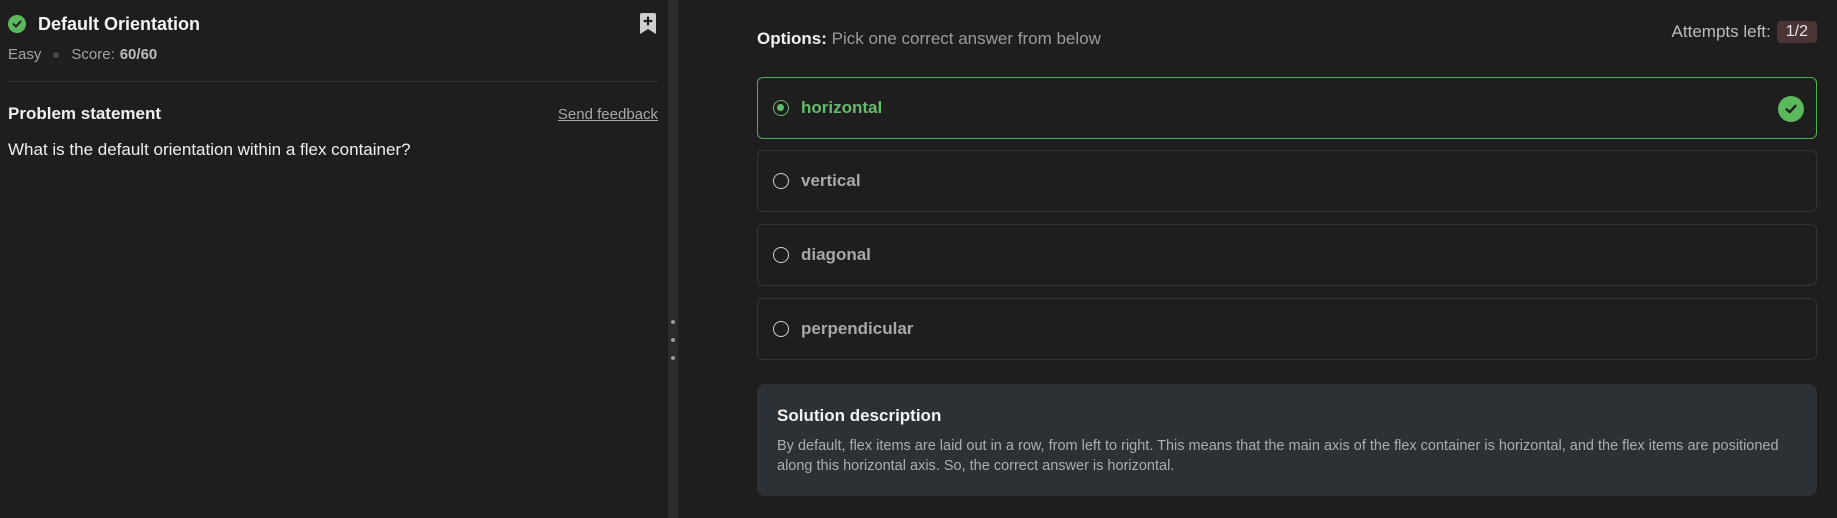  What do you see at coordinates (333, 24) in the screenshot?
I see `title-row: Default Orientation` at bounding box center [333, 24].